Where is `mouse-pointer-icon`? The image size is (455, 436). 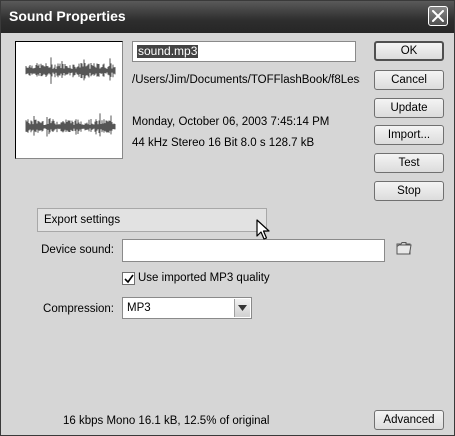
mouse-pointer-icon is located at coordinates (263, 232).